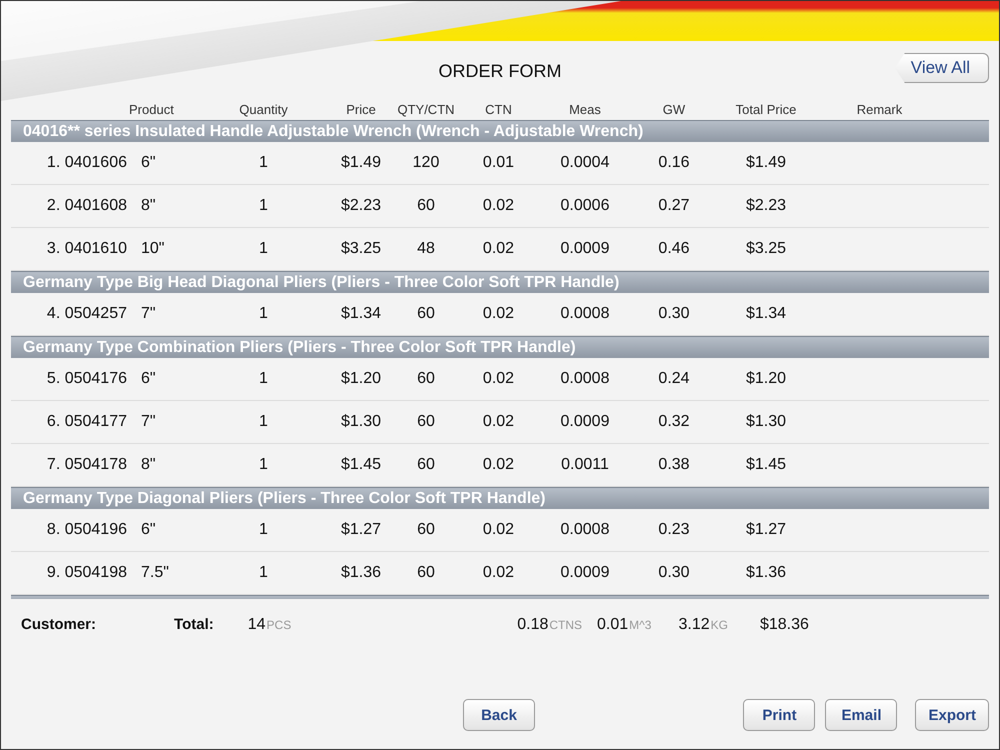 This screenshot has width=1000, height=750. What do you see at coordinates (585, 465) in the screenshot?
I see `table-cell-text: 0.0011` at bounding box center [585, 465].